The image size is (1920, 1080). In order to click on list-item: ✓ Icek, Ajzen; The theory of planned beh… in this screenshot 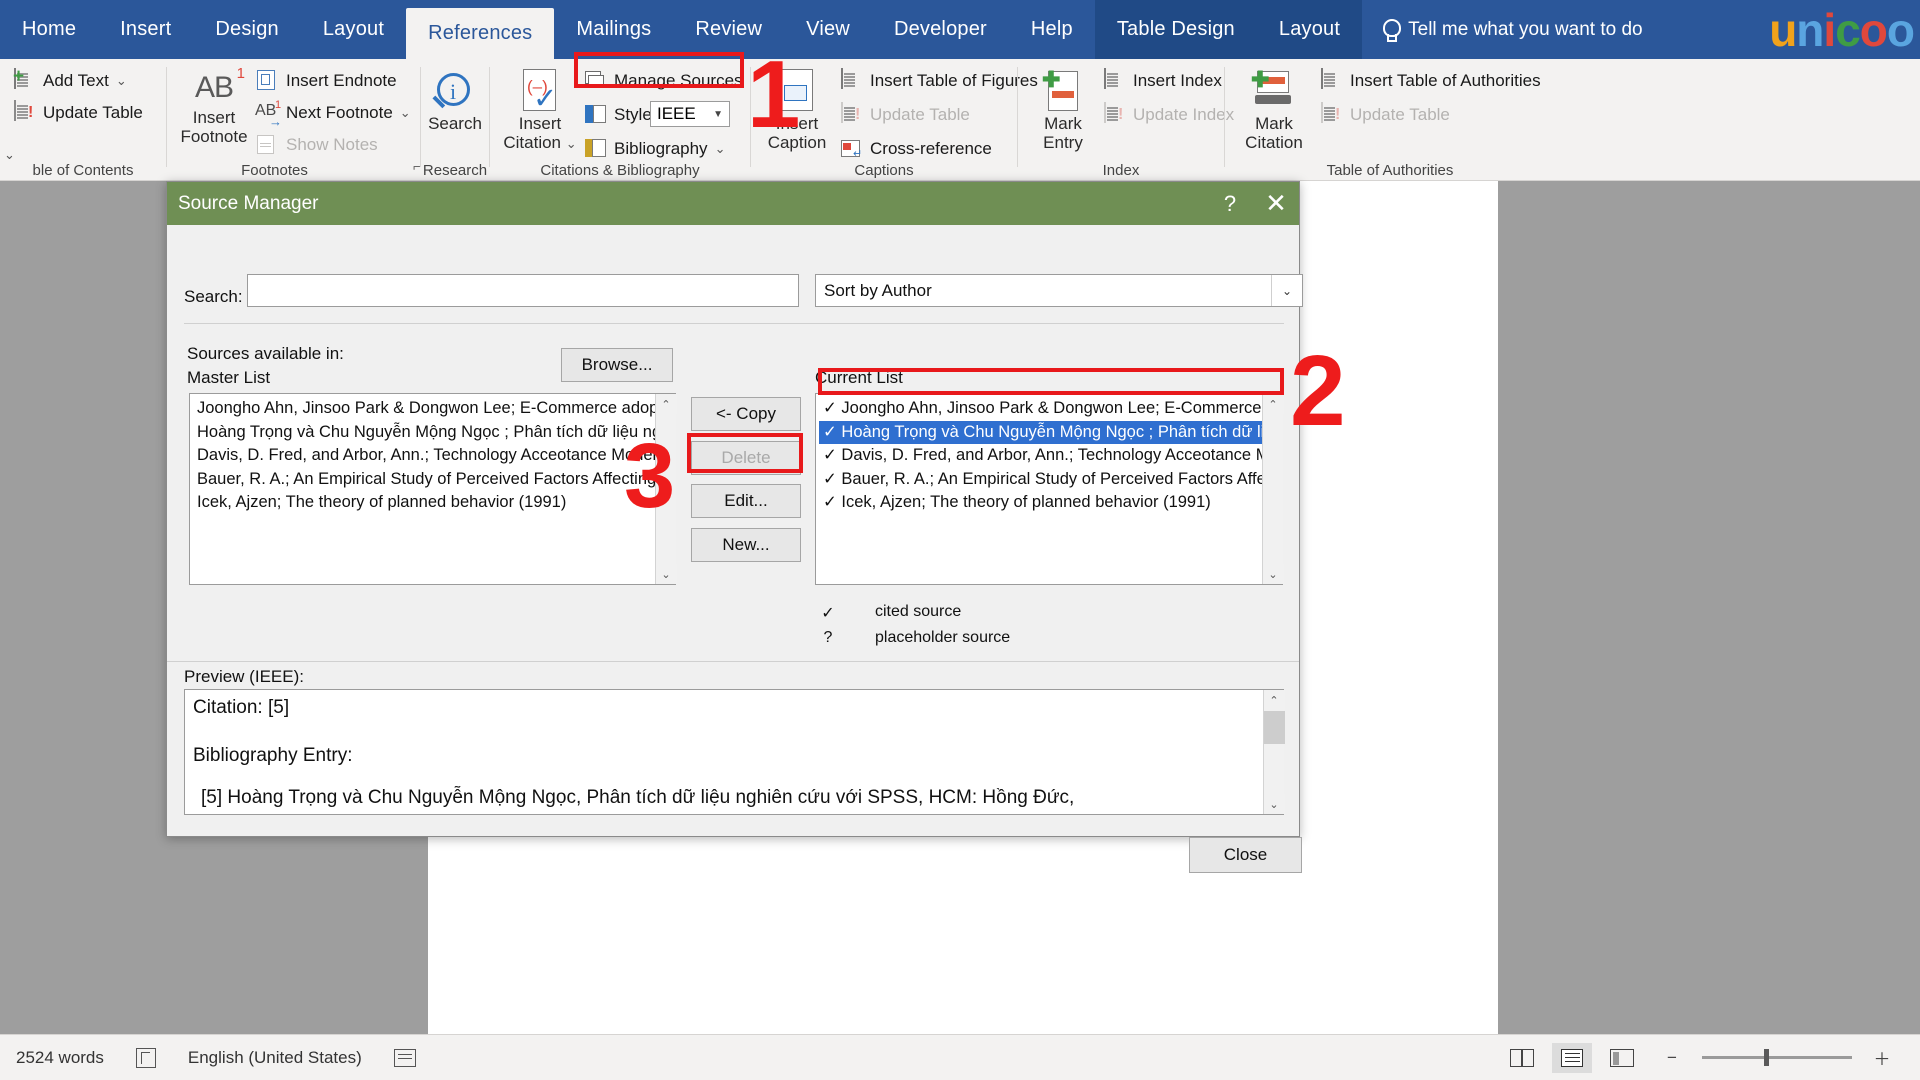, I will do `click(1049, 503)`.